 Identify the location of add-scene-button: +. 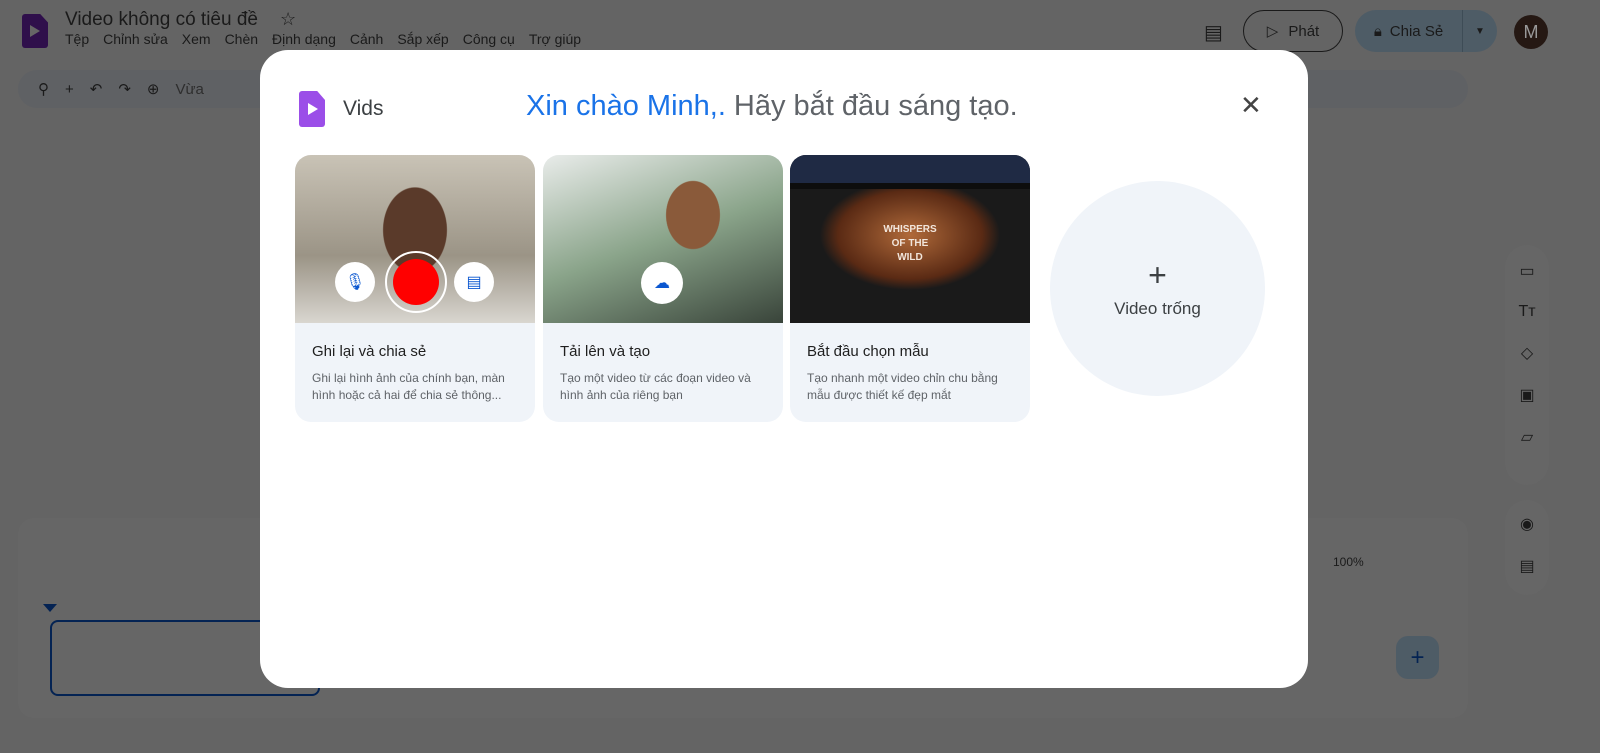
(1417, 657).